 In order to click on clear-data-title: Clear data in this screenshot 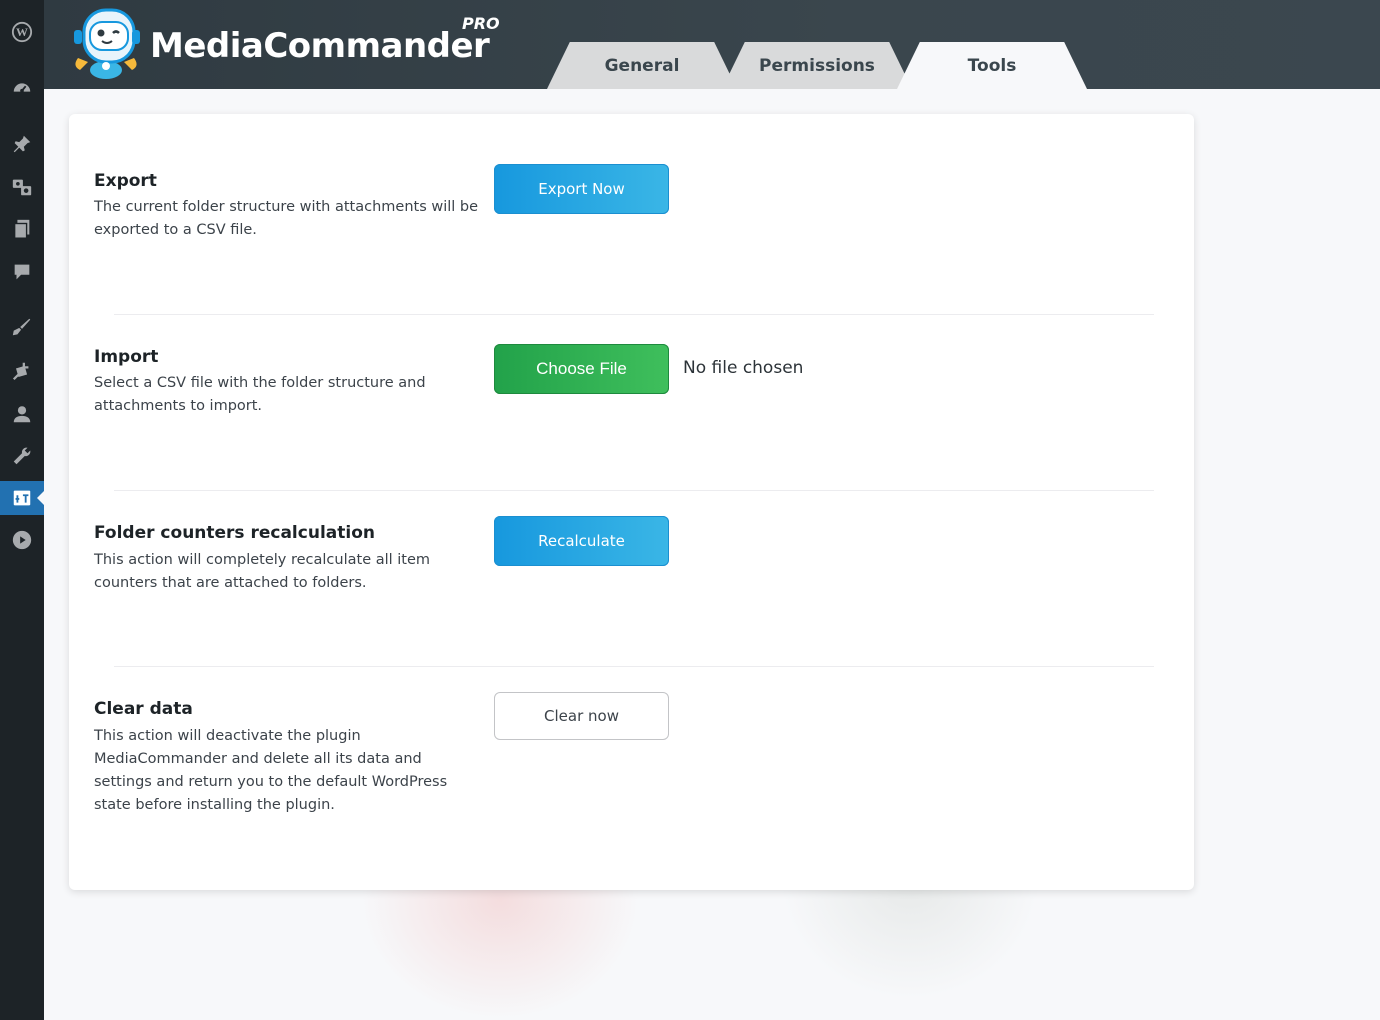, I will do `click(143, 709)`.